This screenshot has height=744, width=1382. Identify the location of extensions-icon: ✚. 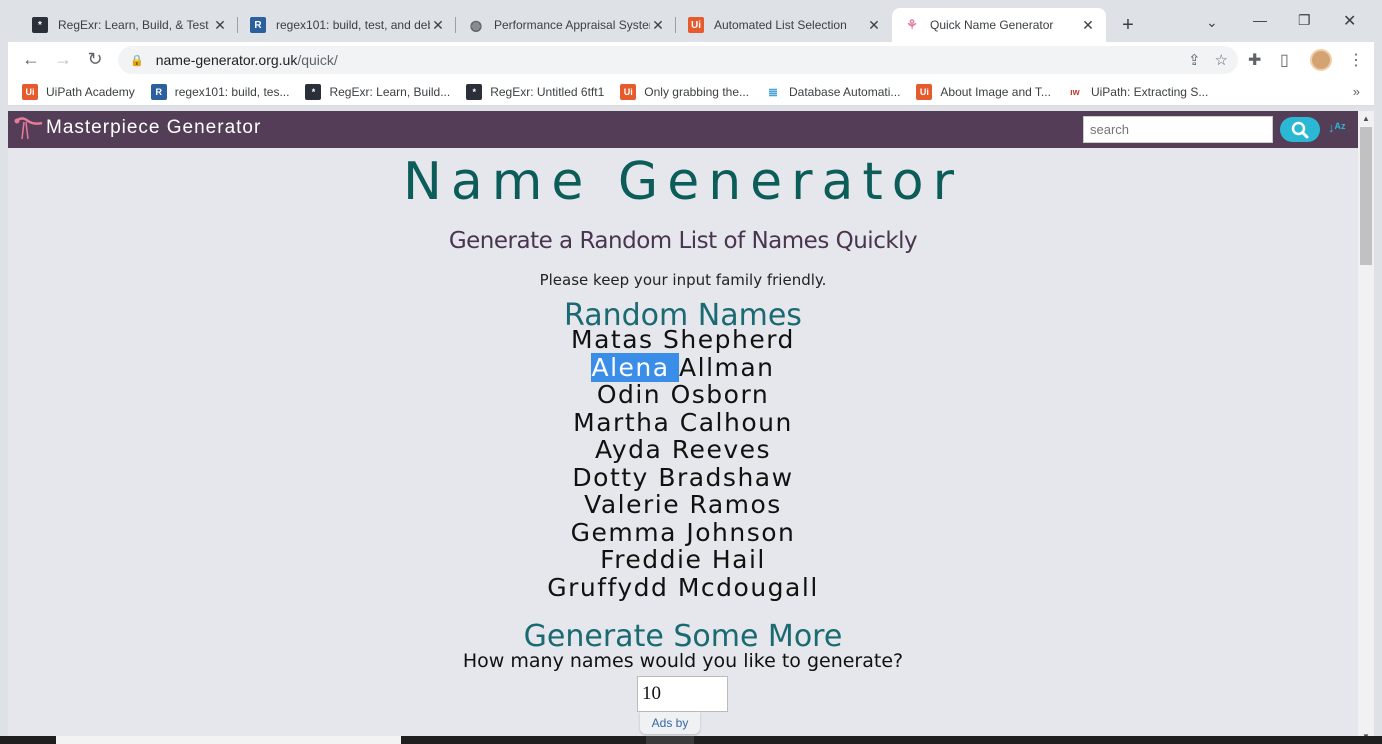
(1254, 60).